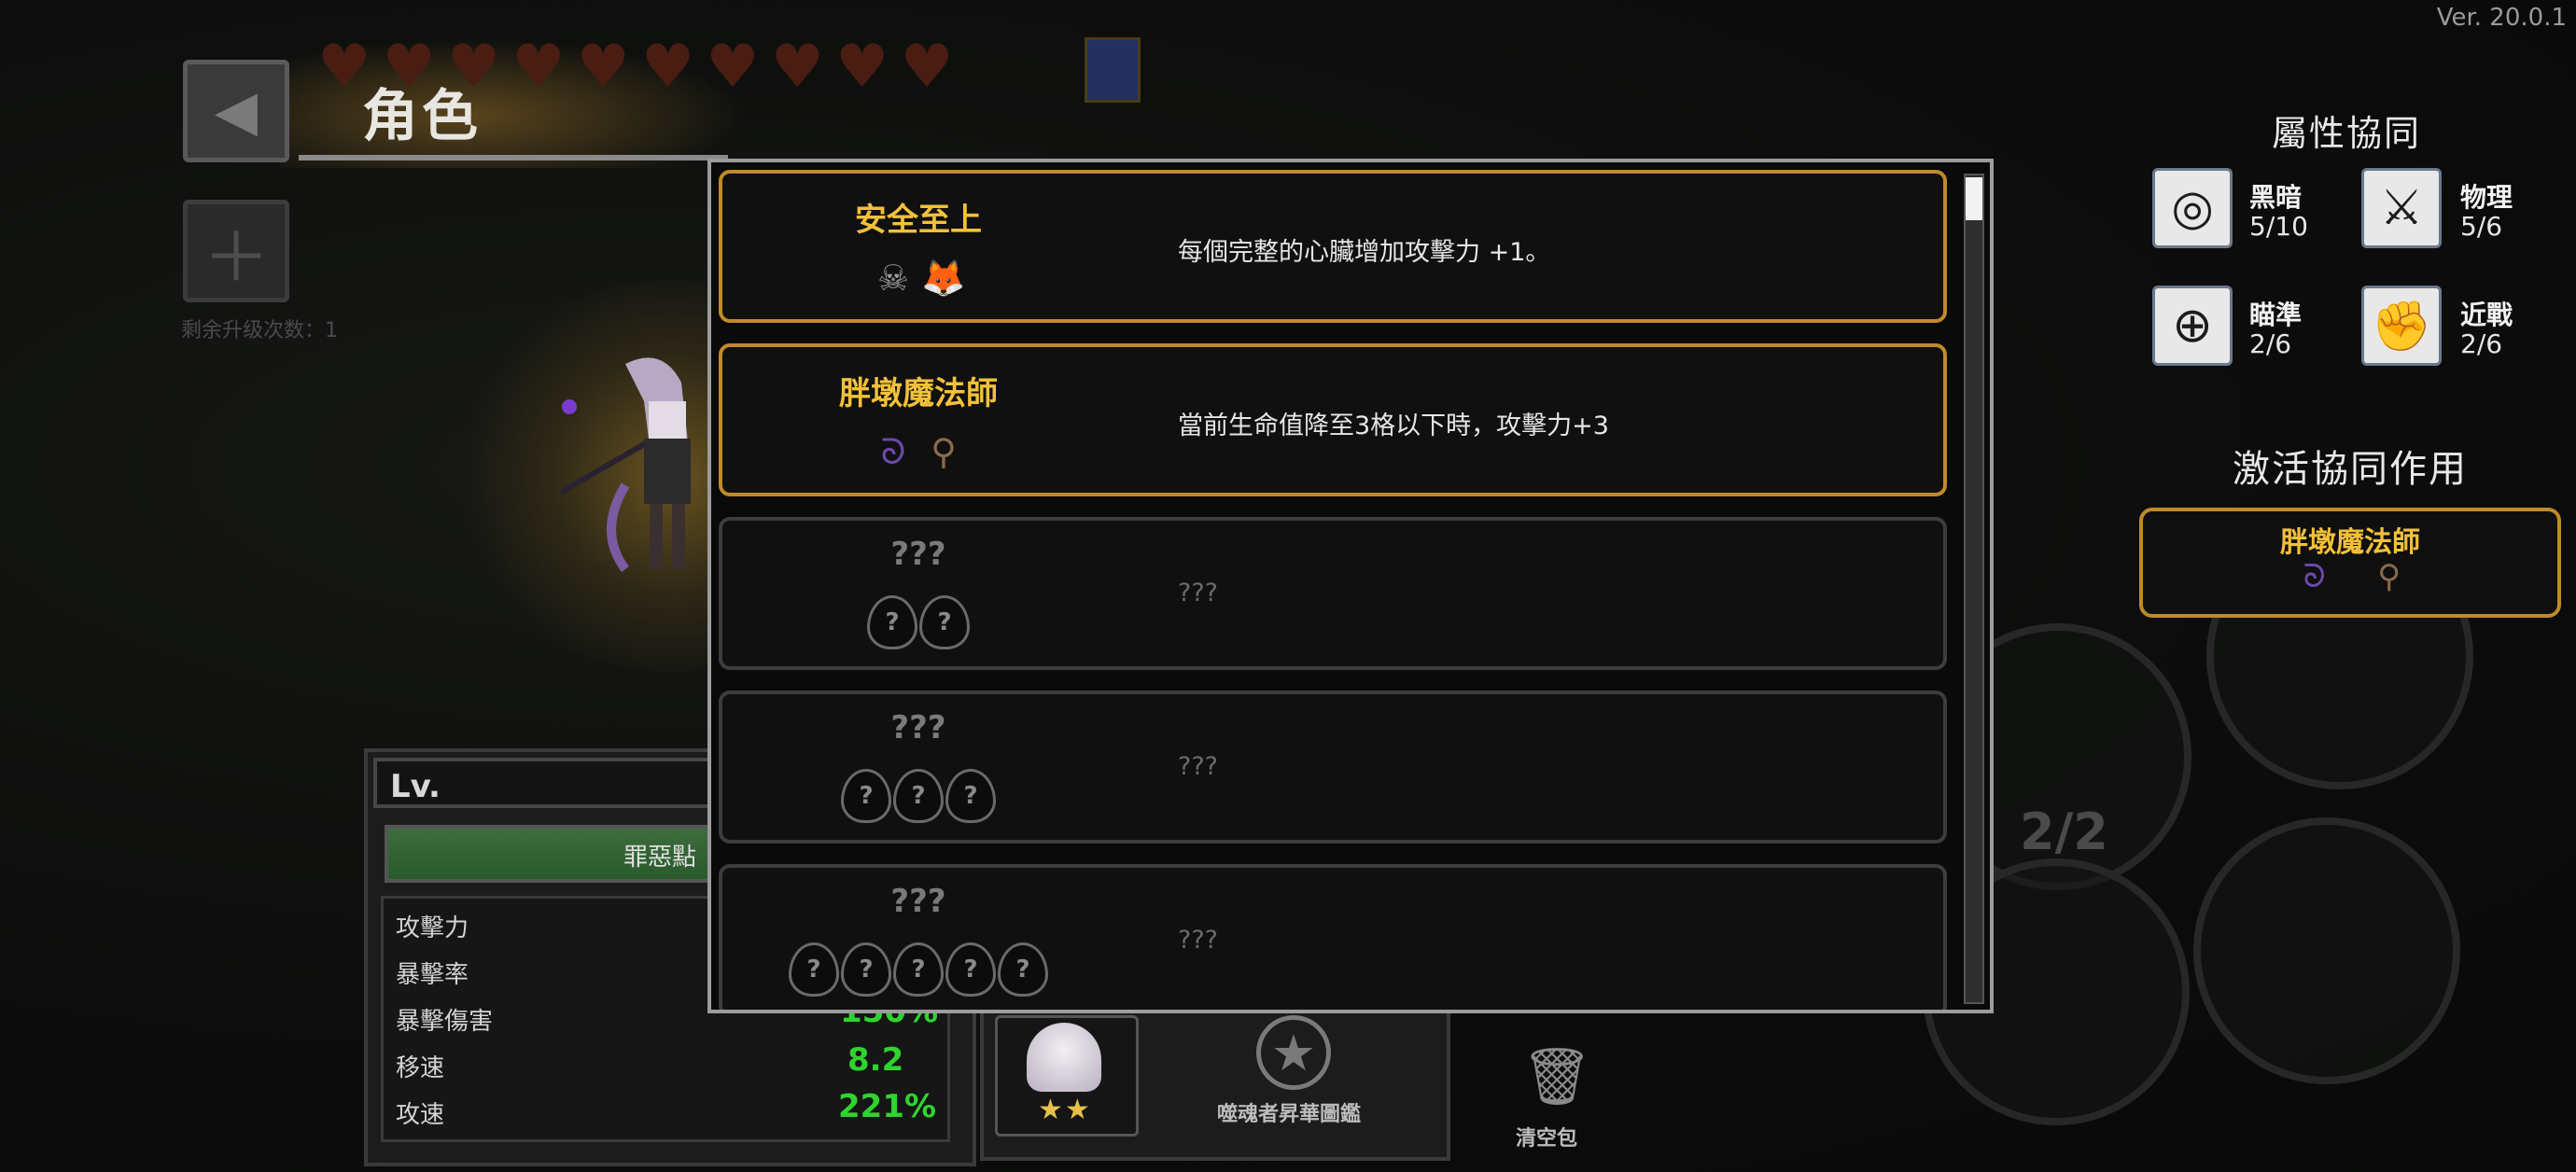 Image resolution: width=2576 pixels, height=1172 pixels. What do you see at coordinates (2192, 208) in the screenshot?
I see `dark-swirl-icon: ◎` at bounding box center [2192, 208].